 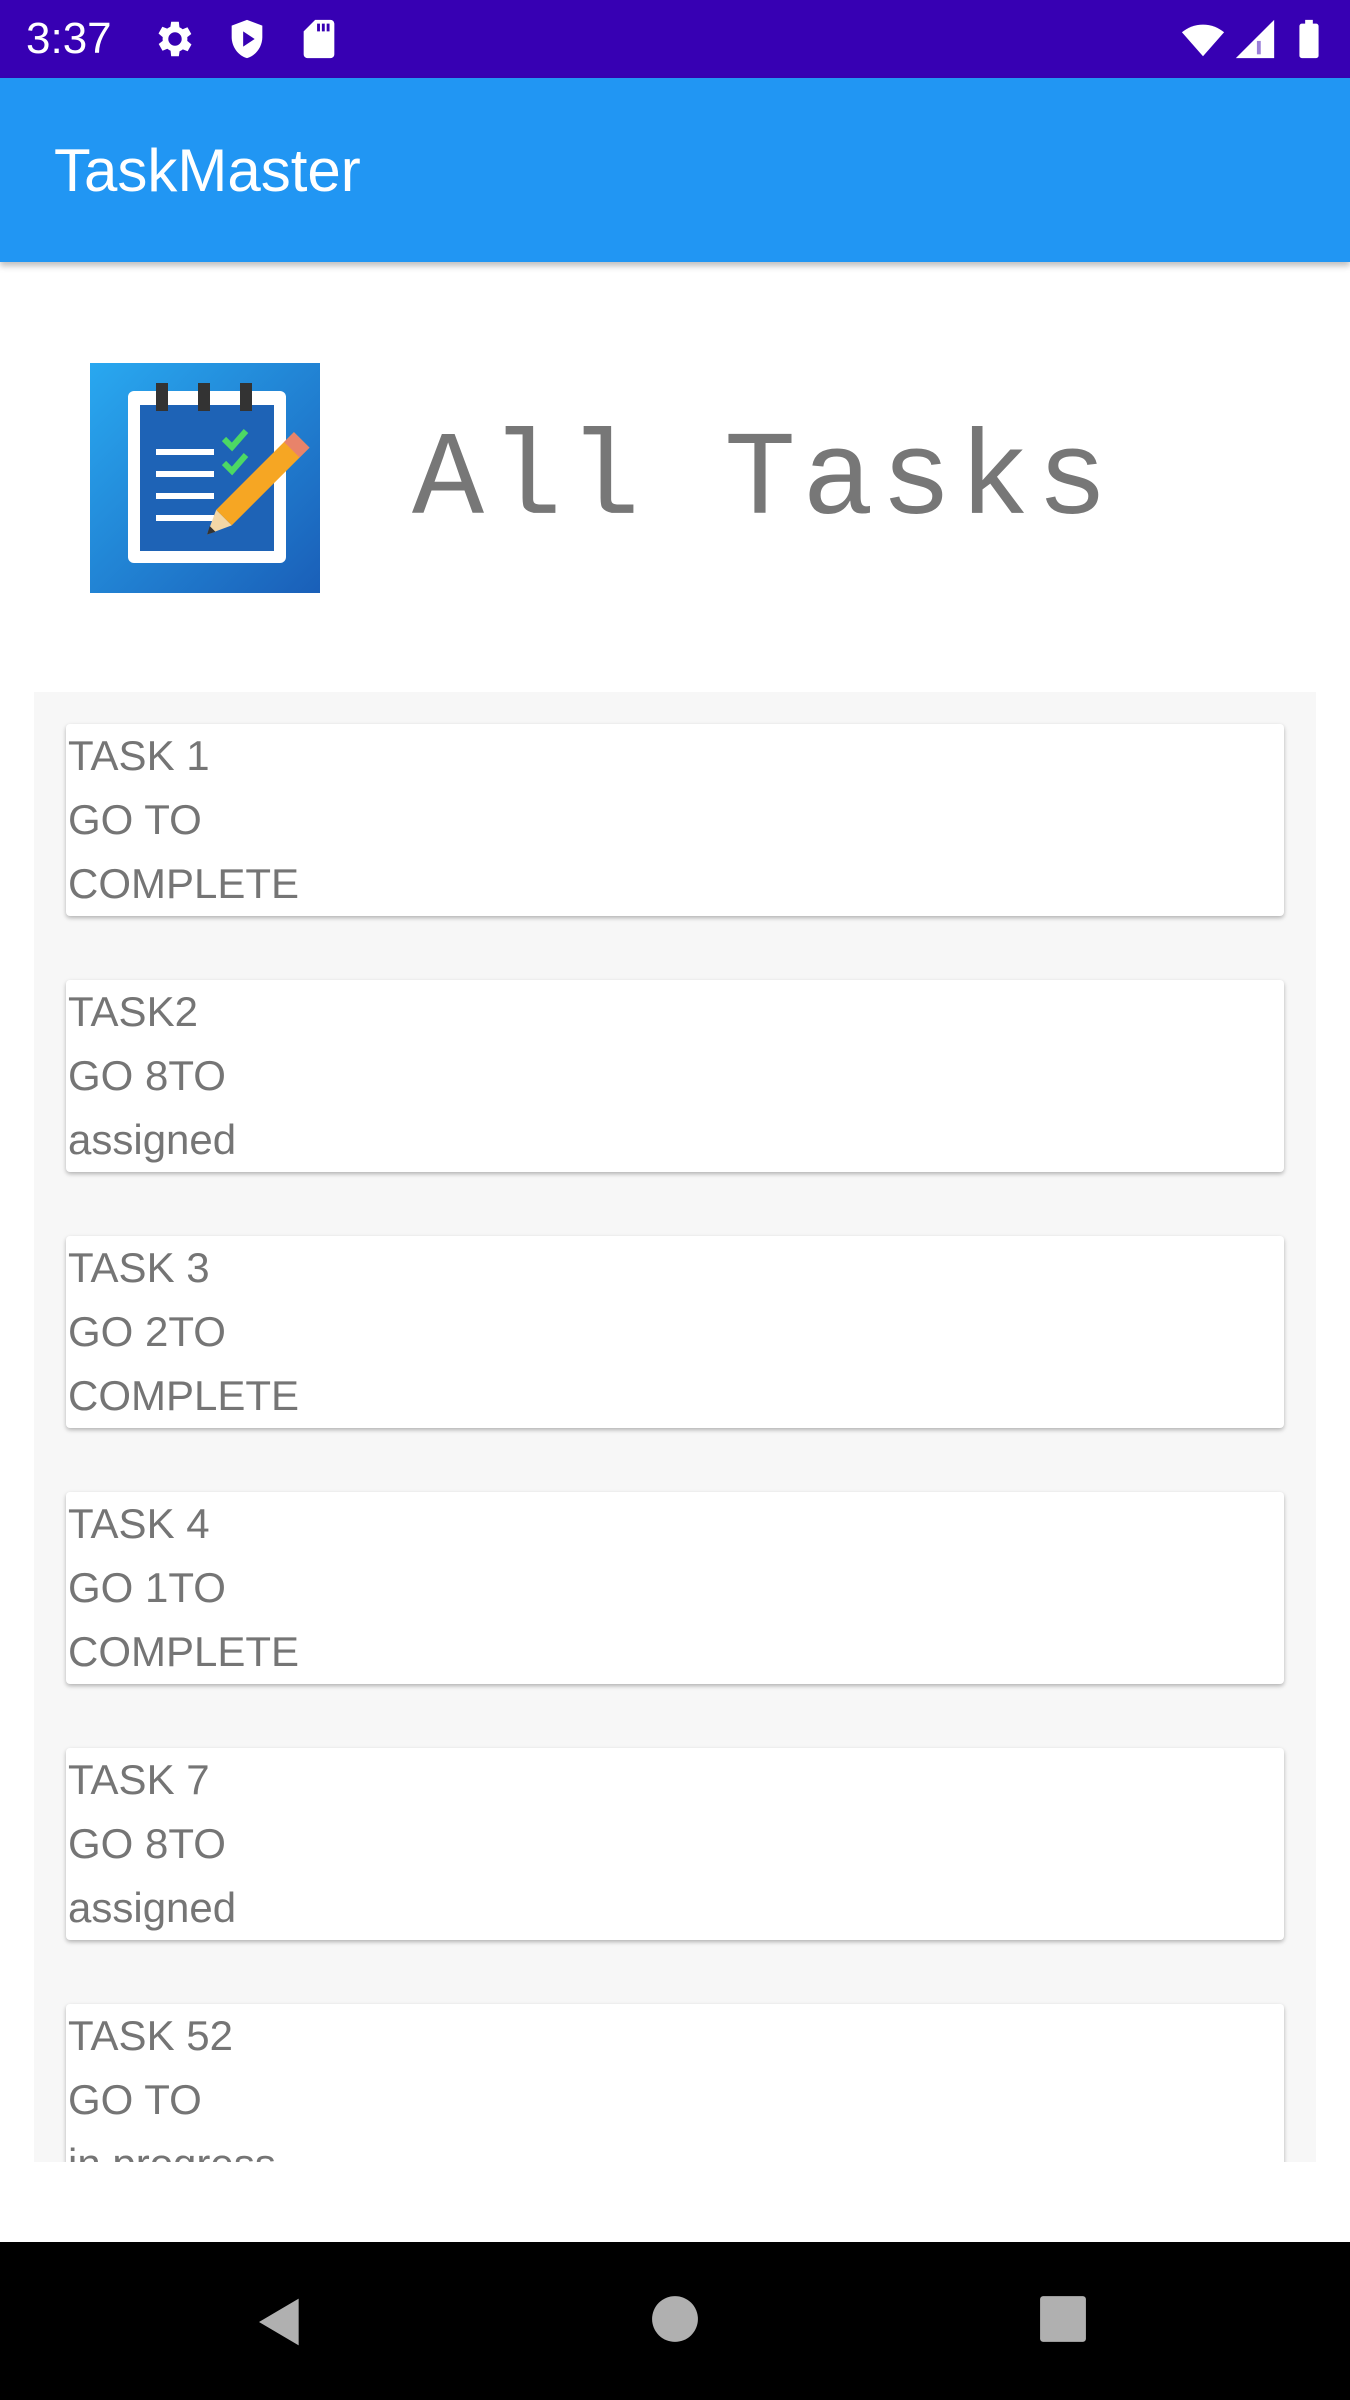 I want to click on page-title: All Tasks, so click(x=763, y=482).